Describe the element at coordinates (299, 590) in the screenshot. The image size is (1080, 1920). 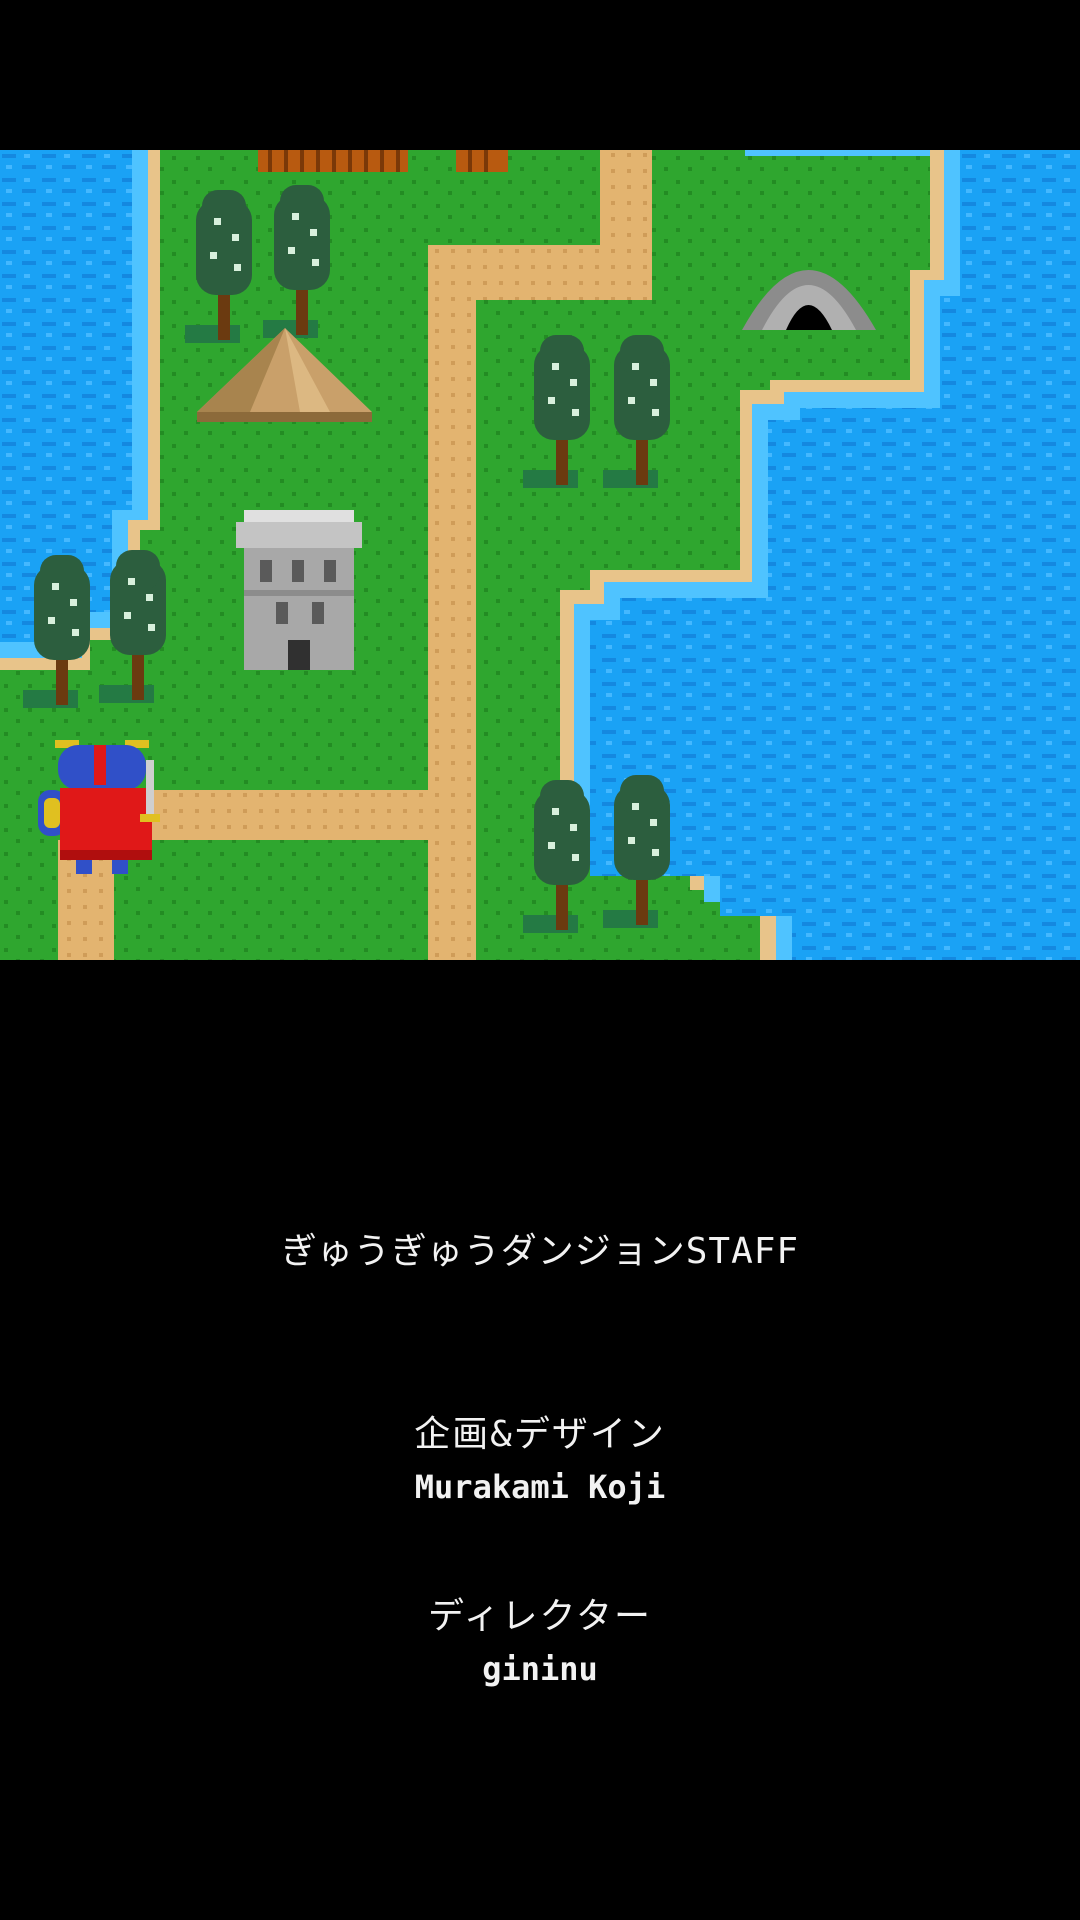
I see `tower-icon` at that location.